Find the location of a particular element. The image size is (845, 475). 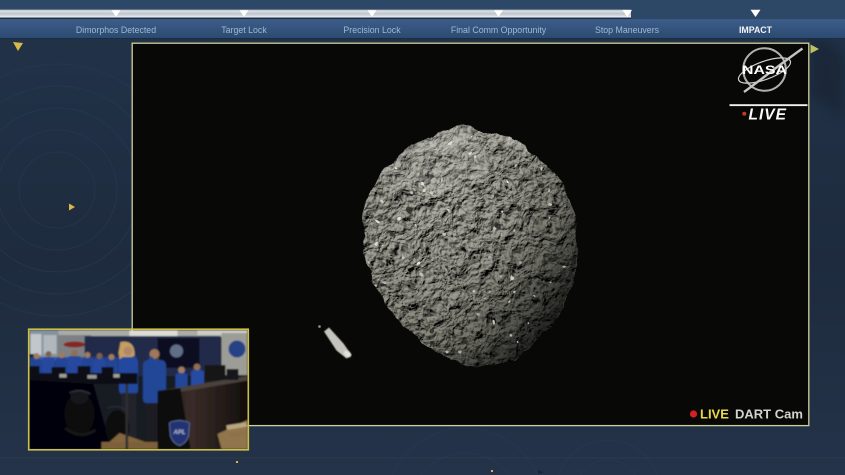

svg-text: DART Cam is located at coordinates (769, 414).